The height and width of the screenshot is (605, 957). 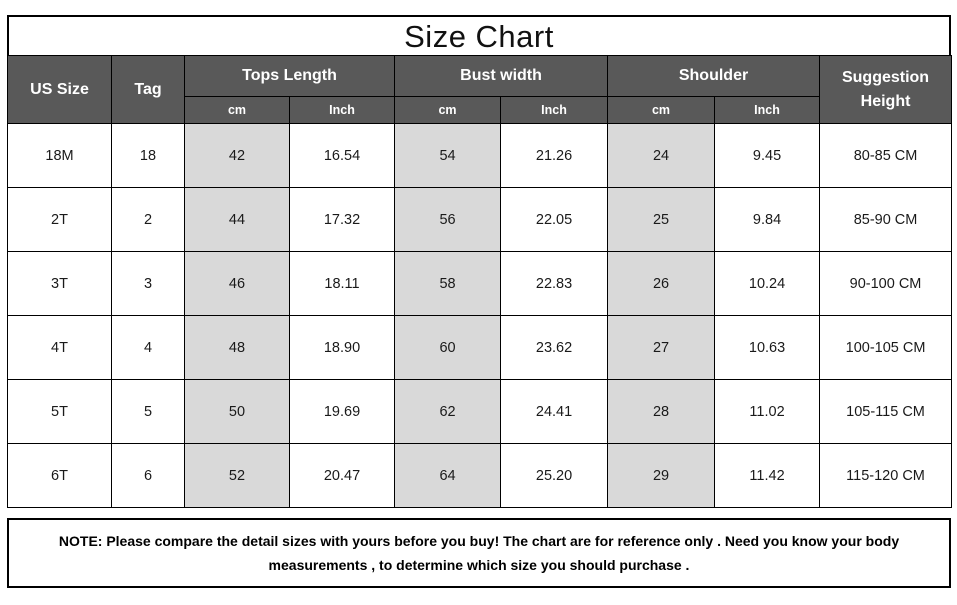 I want to click on cell-shoulder-cm: 29, so click(x=661, y=475).